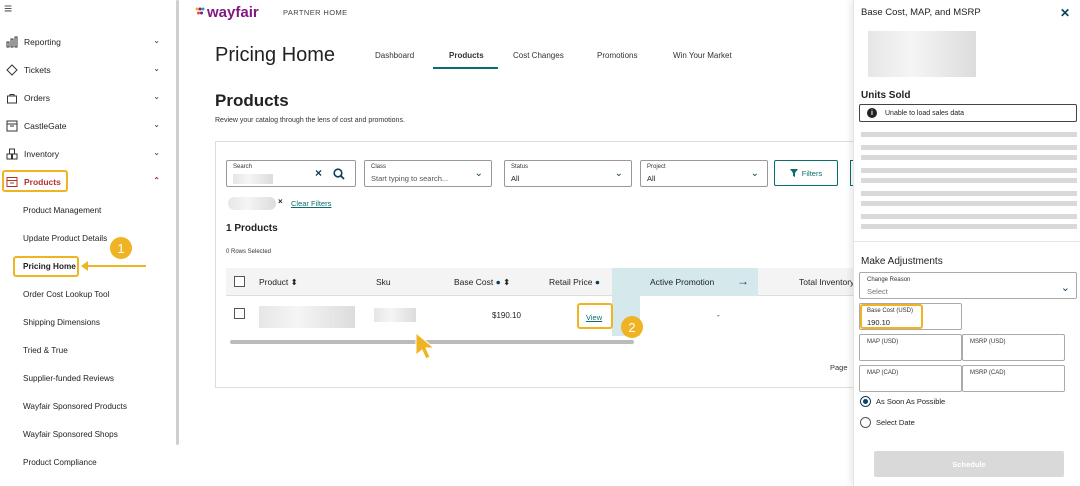  I want to click on sidebar-item-tickets: Tickets ⌄, so click(86, 70).